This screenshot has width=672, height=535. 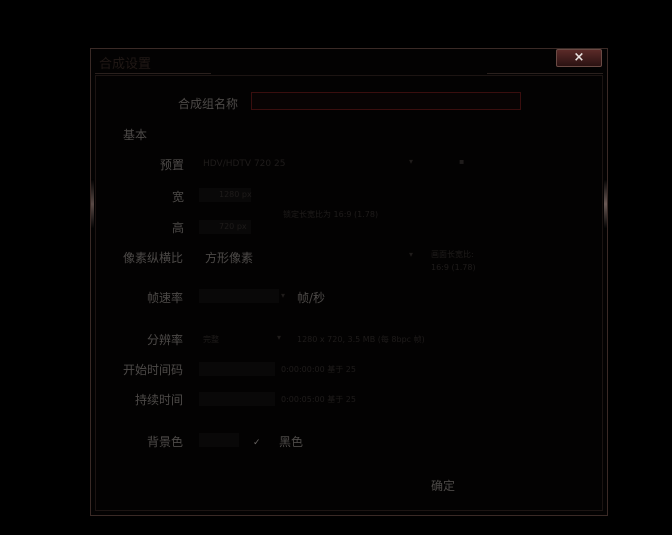 What do you see at coordinates (233, 226) in the screenshot?
I see `height-value: 720 px` at bounding box center [233, 226].